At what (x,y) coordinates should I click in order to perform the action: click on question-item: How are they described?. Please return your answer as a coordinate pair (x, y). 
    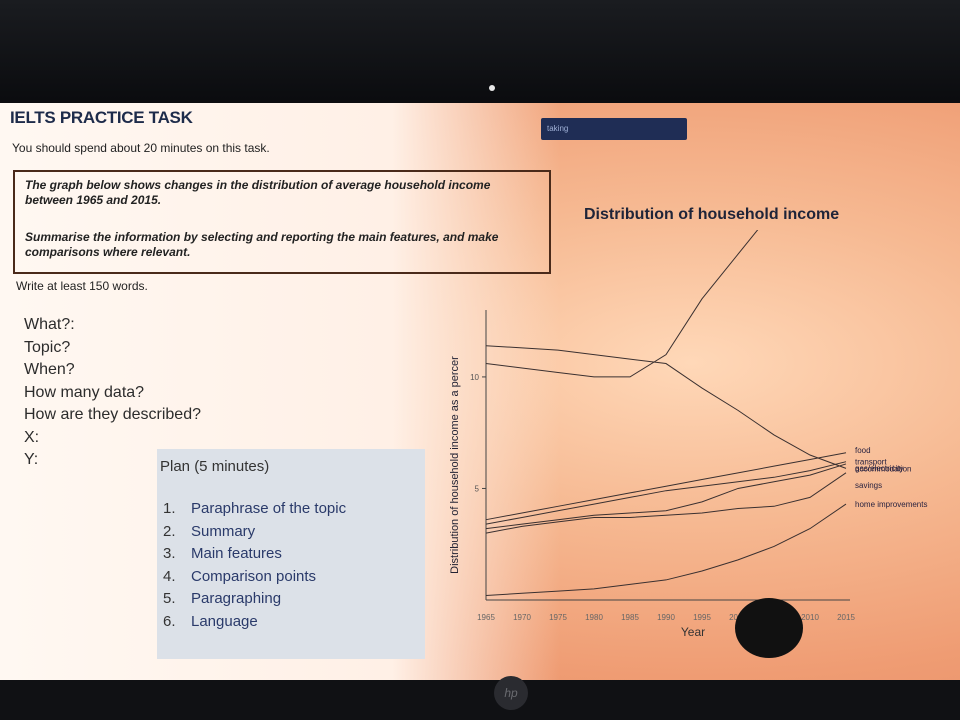
    Looking at the image, I should click on (112, 414).